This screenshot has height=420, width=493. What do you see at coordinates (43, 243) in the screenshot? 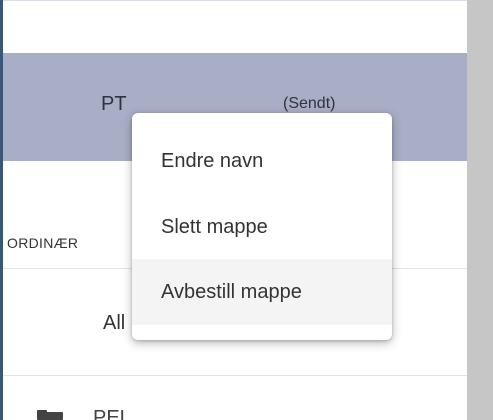
I see `section-heading: ORDINÆR` at bounding box center [43, 243].